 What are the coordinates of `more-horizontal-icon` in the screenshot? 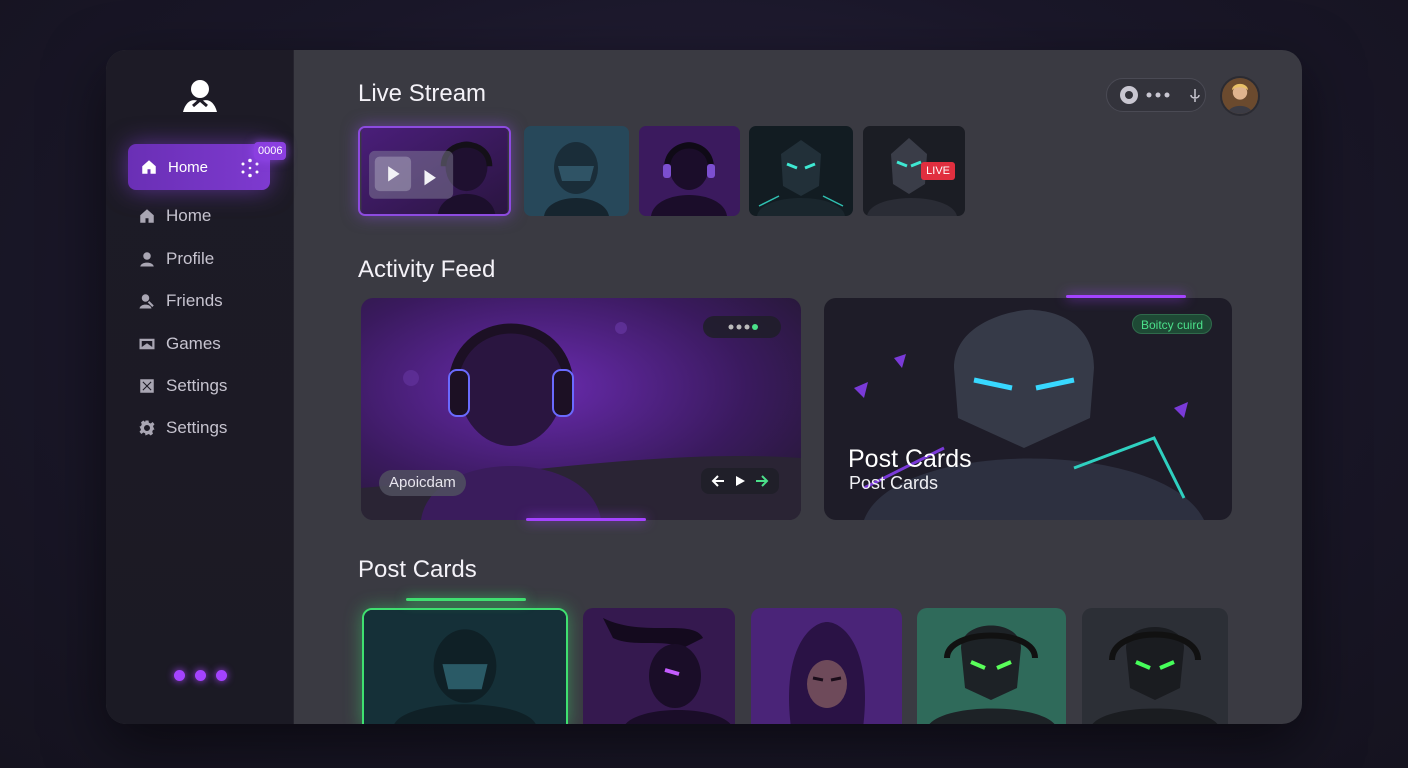 It's located at (1158, 95).